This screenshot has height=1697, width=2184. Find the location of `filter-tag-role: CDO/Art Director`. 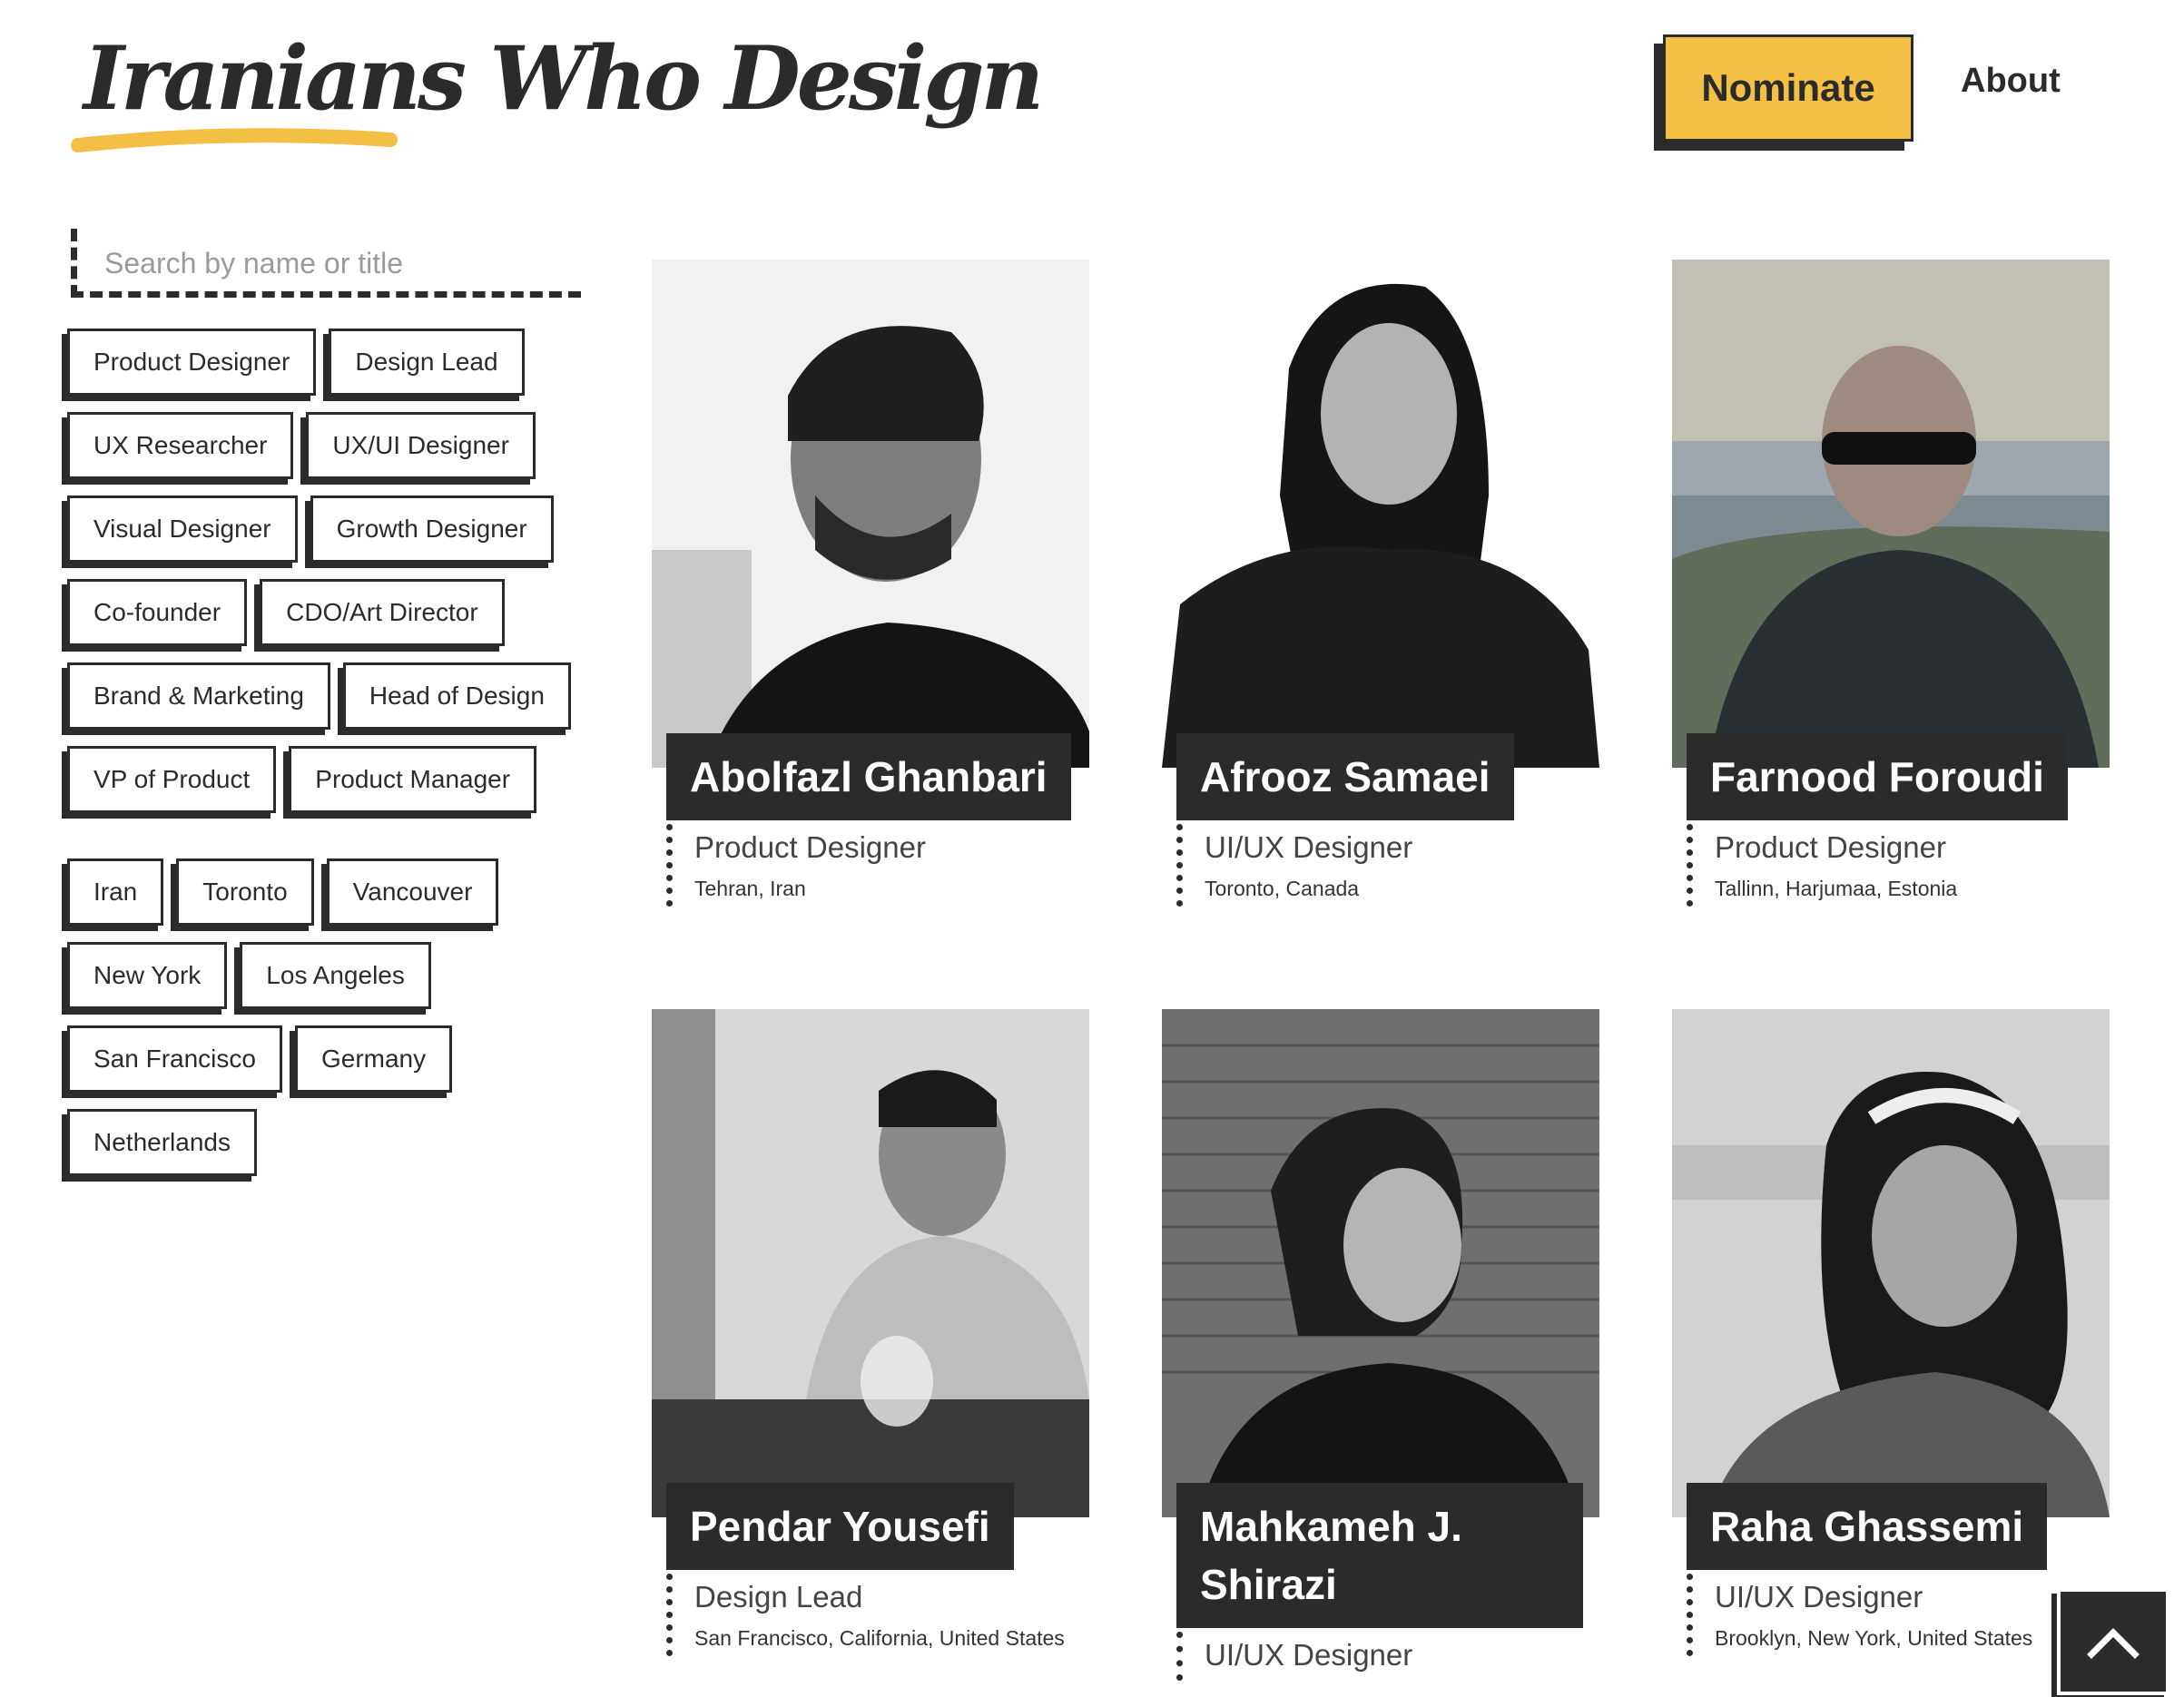

filter-tag-role: CDO/Art Director is located at coordinates (382, 612).